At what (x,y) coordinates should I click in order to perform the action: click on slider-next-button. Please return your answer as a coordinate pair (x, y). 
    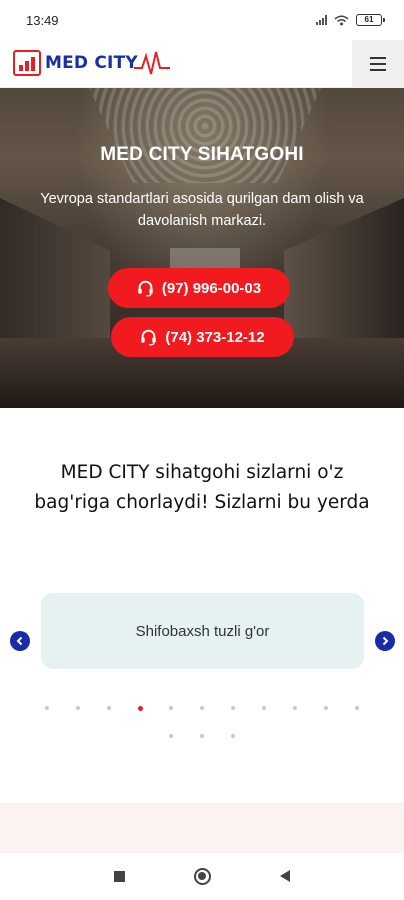
    Looking at the image, I should click on (385, 641).